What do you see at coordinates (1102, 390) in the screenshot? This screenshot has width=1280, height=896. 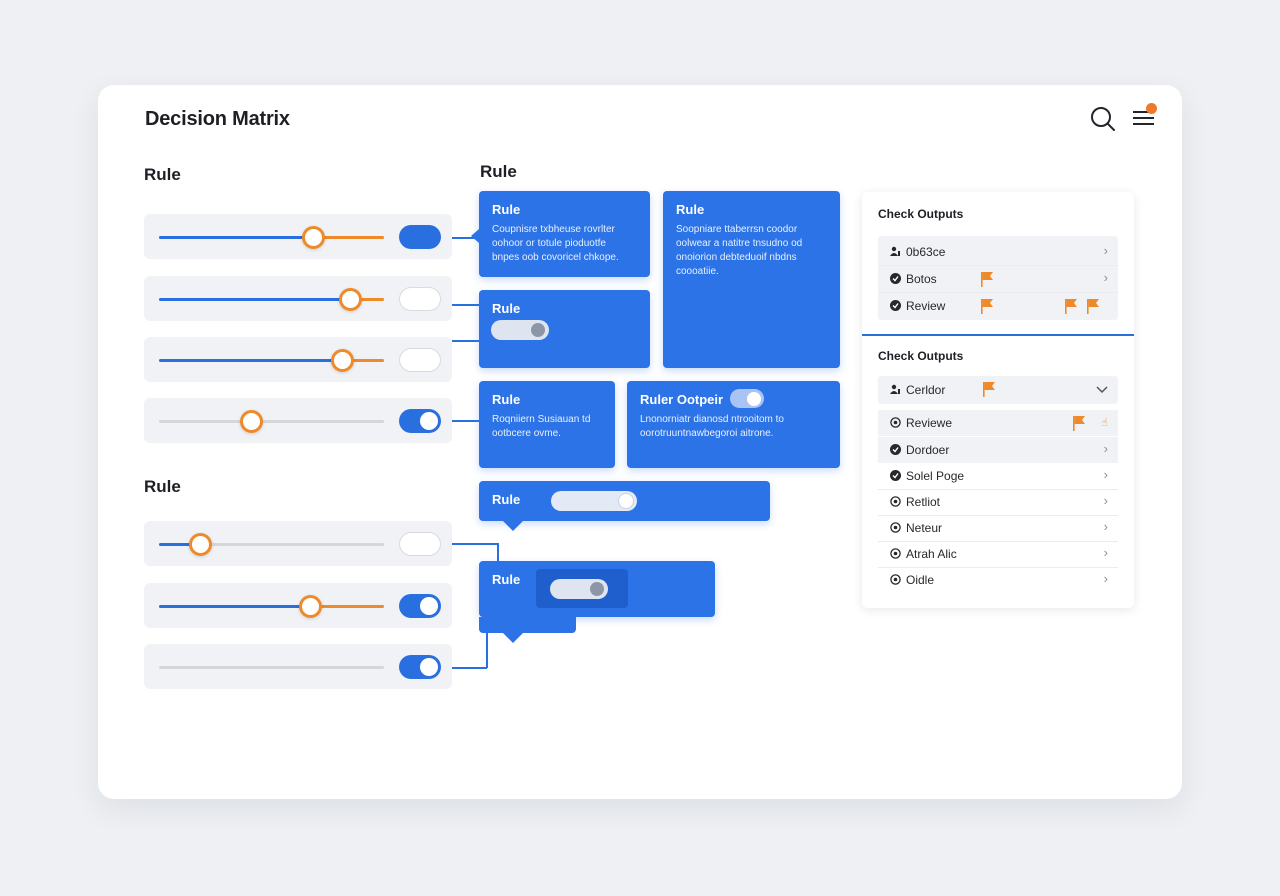 I see `chevron-down-icon` at bounding box center [1102, 390].